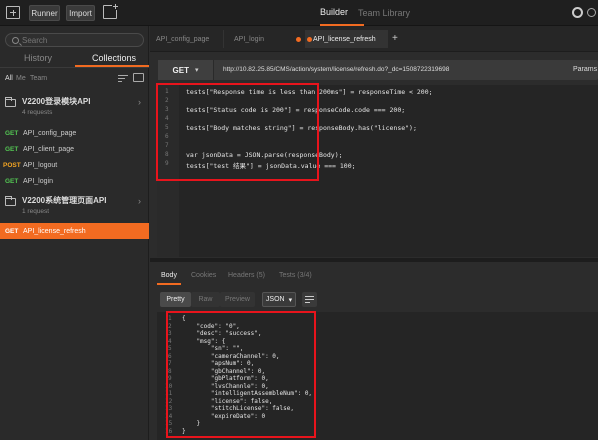  What do you see at coordinates (183, 39) in the screenshot?
I see `request-tab-label: API_config_page` at bounding box center [183, 39].